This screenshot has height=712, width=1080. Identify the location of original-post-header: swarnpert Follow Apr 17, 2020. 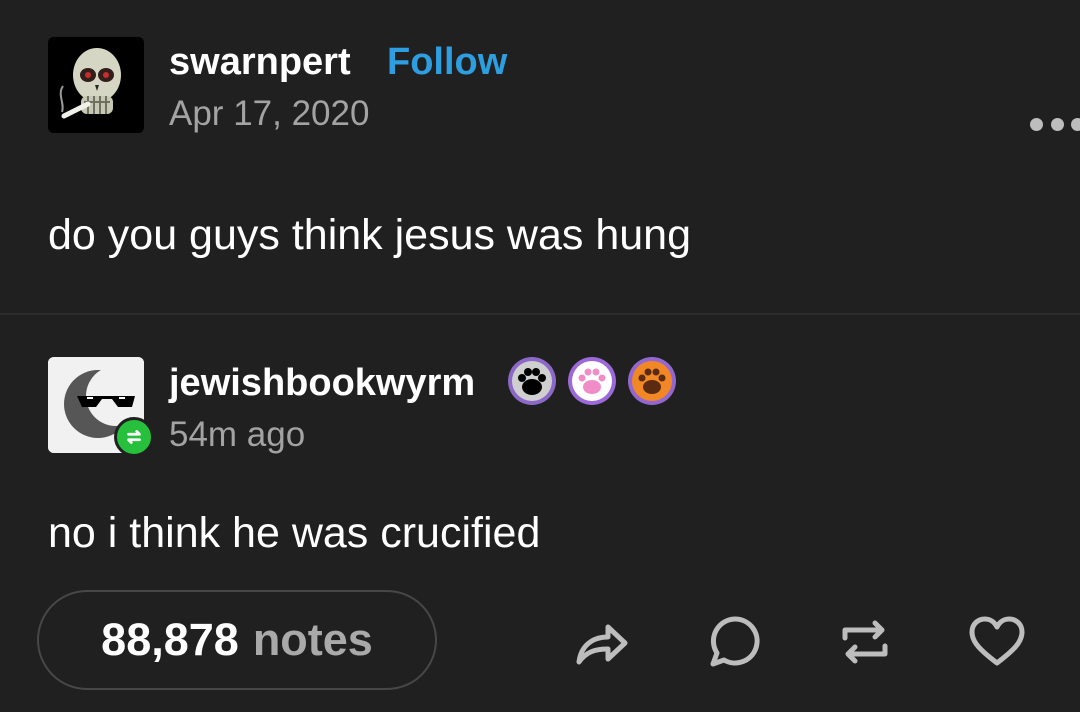
(564, 87).